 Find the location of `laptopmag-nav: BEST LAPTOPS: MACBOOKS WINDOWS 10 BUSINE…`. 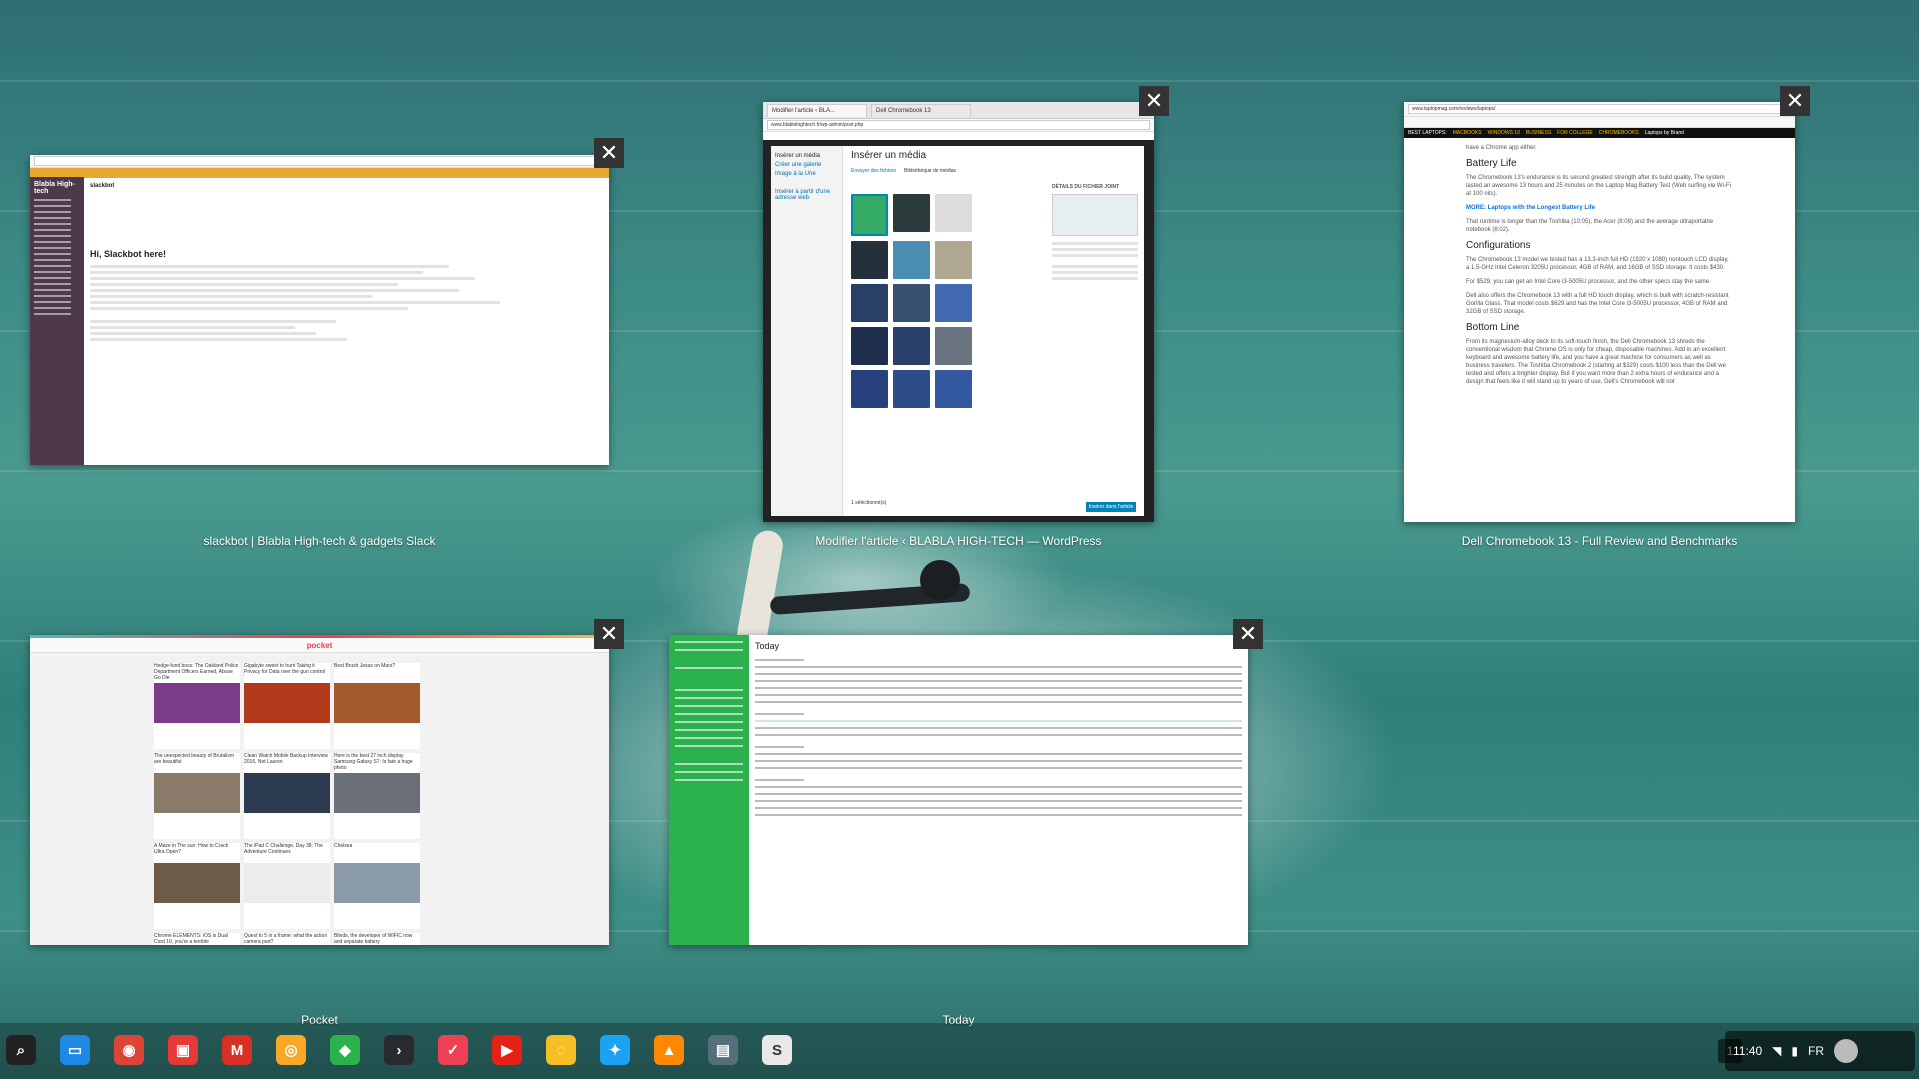

laptopmag-nav: BEST LAPTOPS: MACBOOKS WINDOWS 10 BUSINE… is located at coordinates (1599, 133).